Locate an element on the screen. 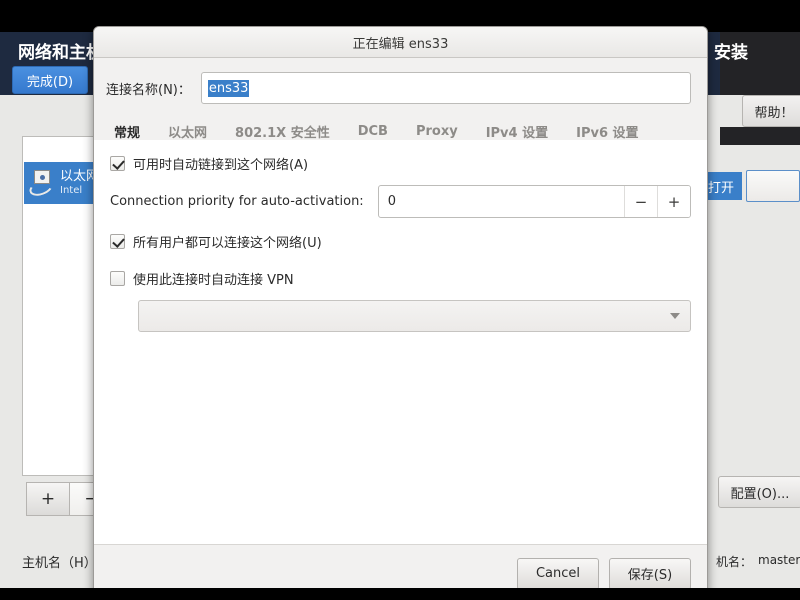 The image size is (800, 600). vpn-label: 使用此连接时自动连接 VPN is located at coordinates (213, 280).